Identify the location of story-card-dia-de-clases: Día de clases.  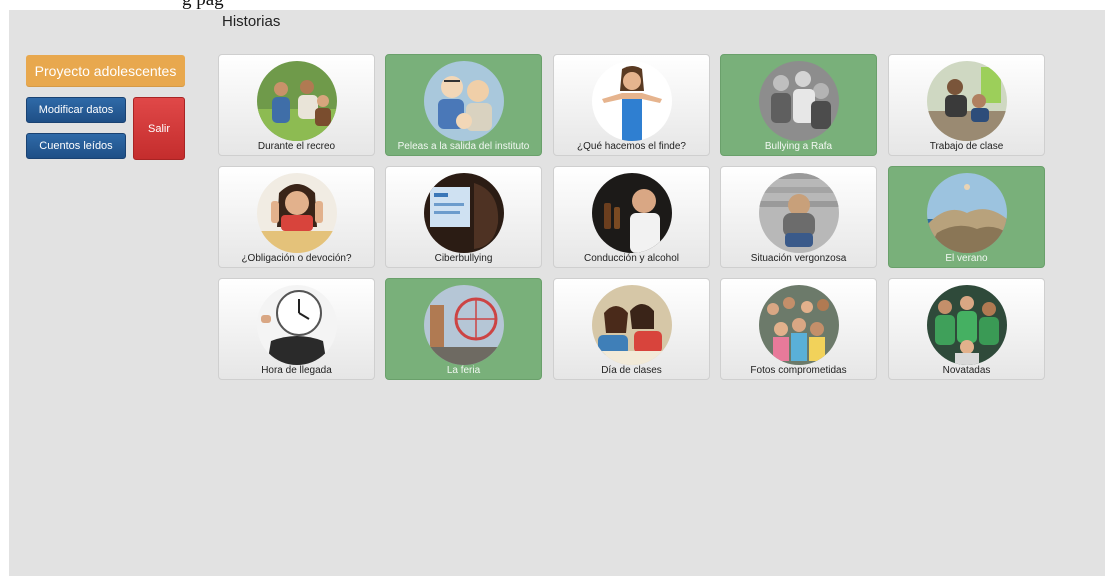
(631, 329).